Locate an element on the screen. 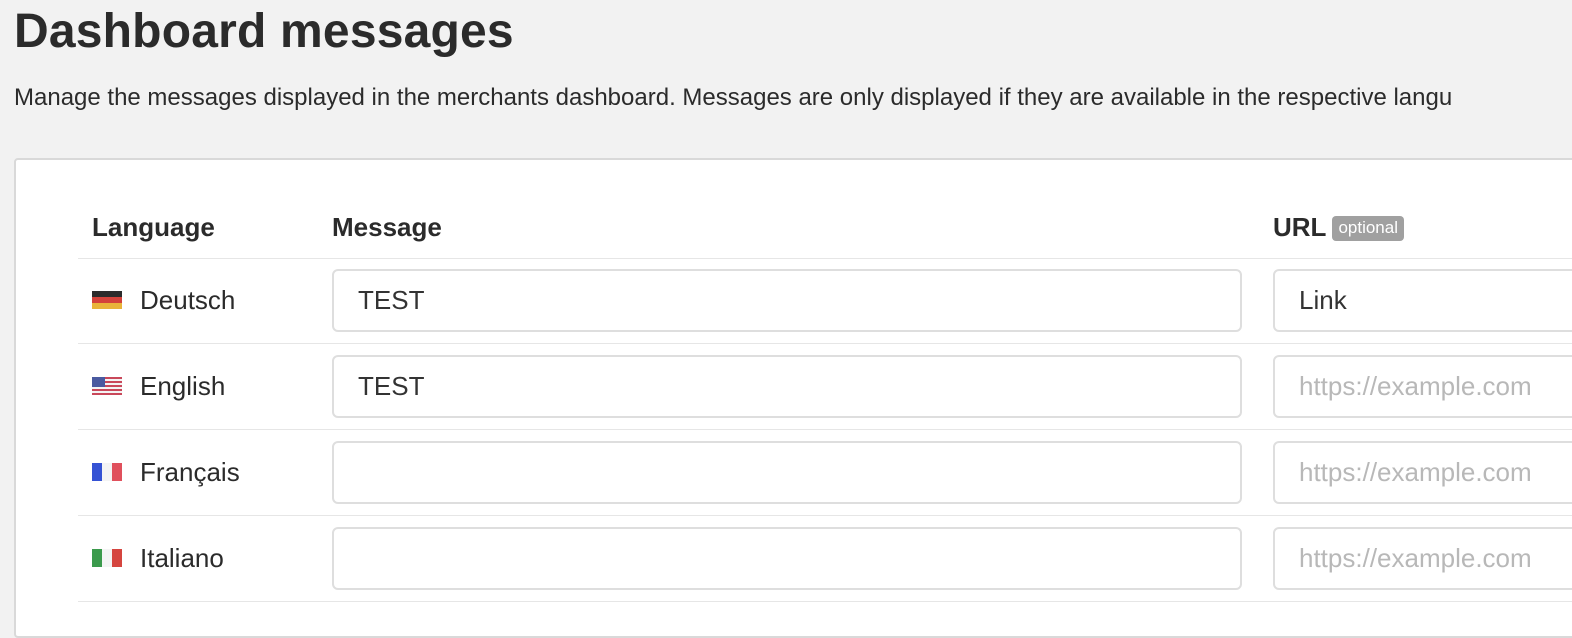 The height and width of the screenshot is (638, 1572). message-input-deutsch is located at coordinates (787, 300).